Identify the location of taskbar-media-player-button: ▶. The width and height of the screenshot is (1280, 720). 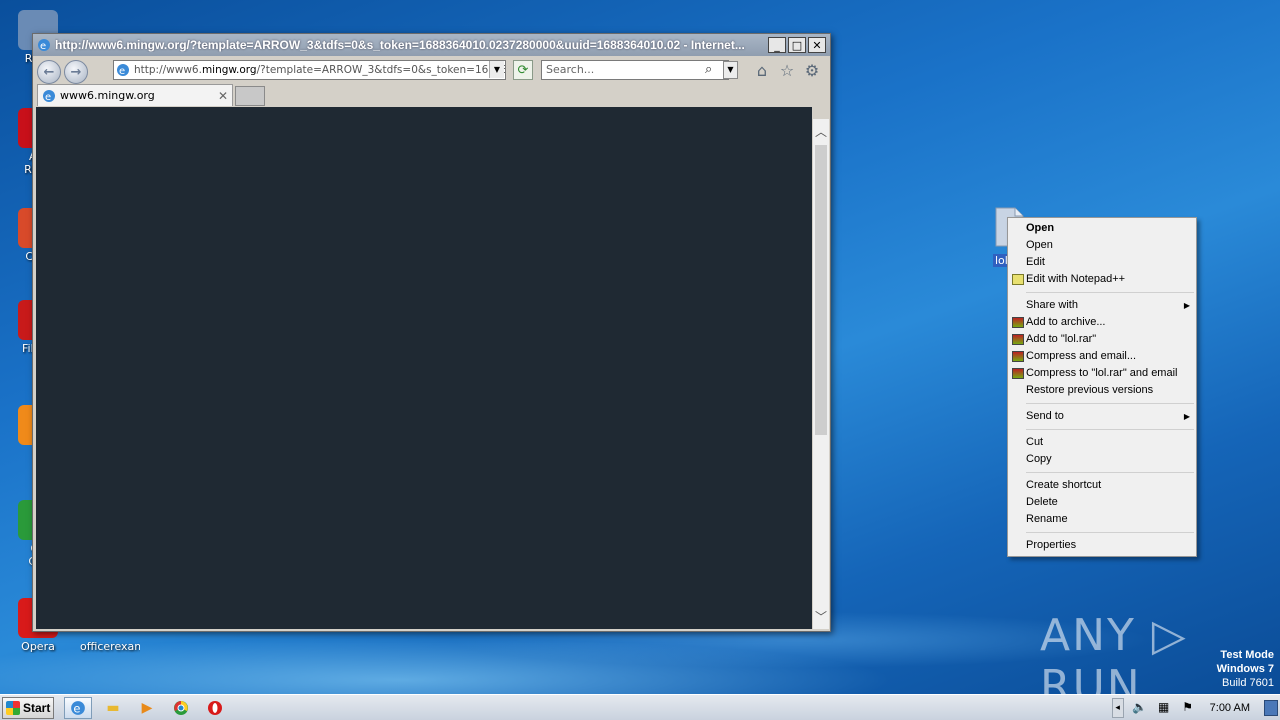
(147, 708).